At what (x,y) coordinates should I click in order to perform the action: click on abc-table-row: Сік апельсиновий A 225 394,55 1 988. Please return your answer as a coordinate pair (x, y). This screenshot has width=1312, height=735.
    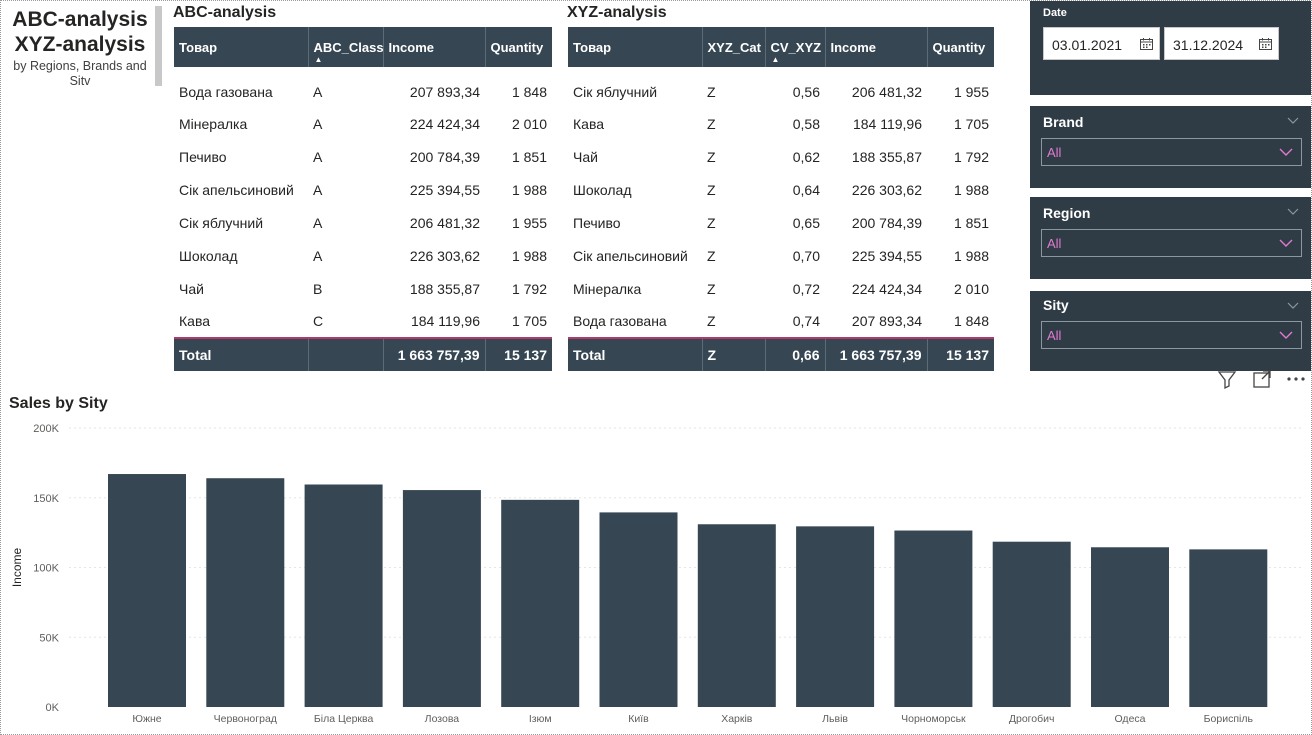
    Looking at the image, I should click on (363, 190).